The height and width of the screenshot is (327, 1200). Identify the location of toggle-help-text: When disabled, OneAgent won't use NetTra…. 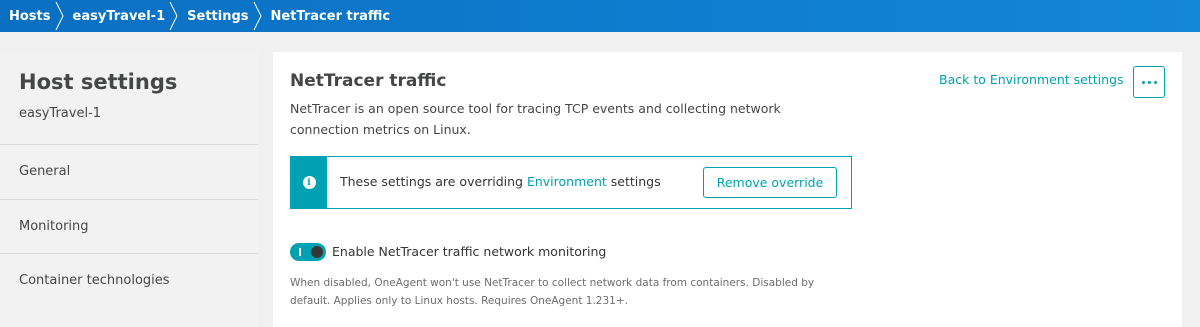
(552, 292).